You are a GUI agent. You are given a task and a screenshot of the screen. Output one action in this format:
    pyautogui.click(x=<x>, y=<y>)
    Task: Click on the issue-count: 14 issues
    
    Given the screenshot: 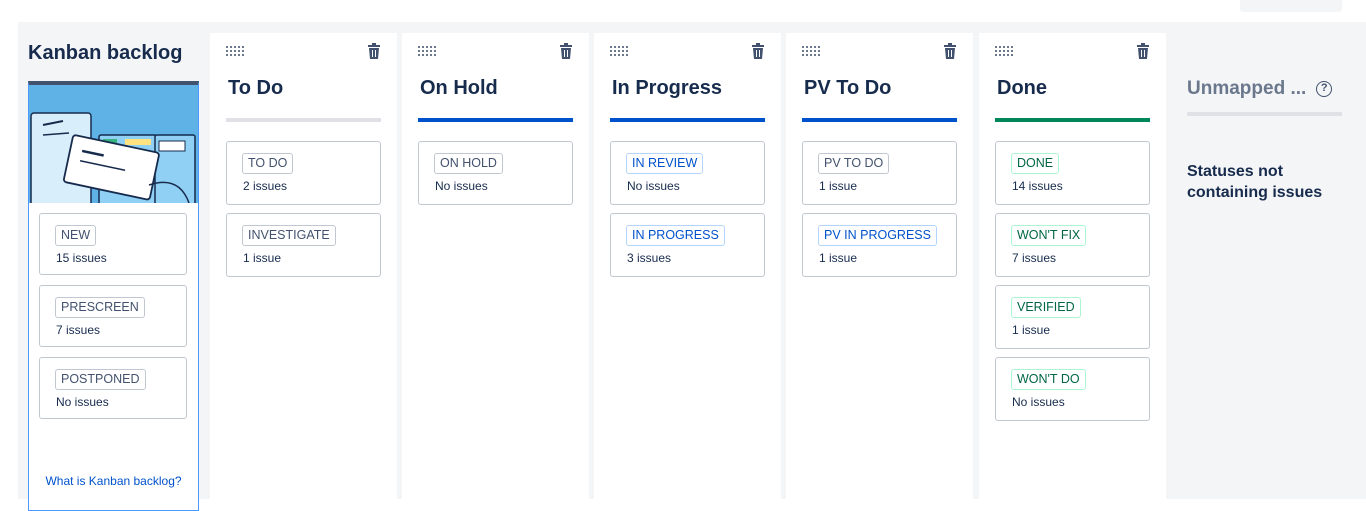 What is the action you would take?
    pyautogui.click(x=1037, y=186)
    